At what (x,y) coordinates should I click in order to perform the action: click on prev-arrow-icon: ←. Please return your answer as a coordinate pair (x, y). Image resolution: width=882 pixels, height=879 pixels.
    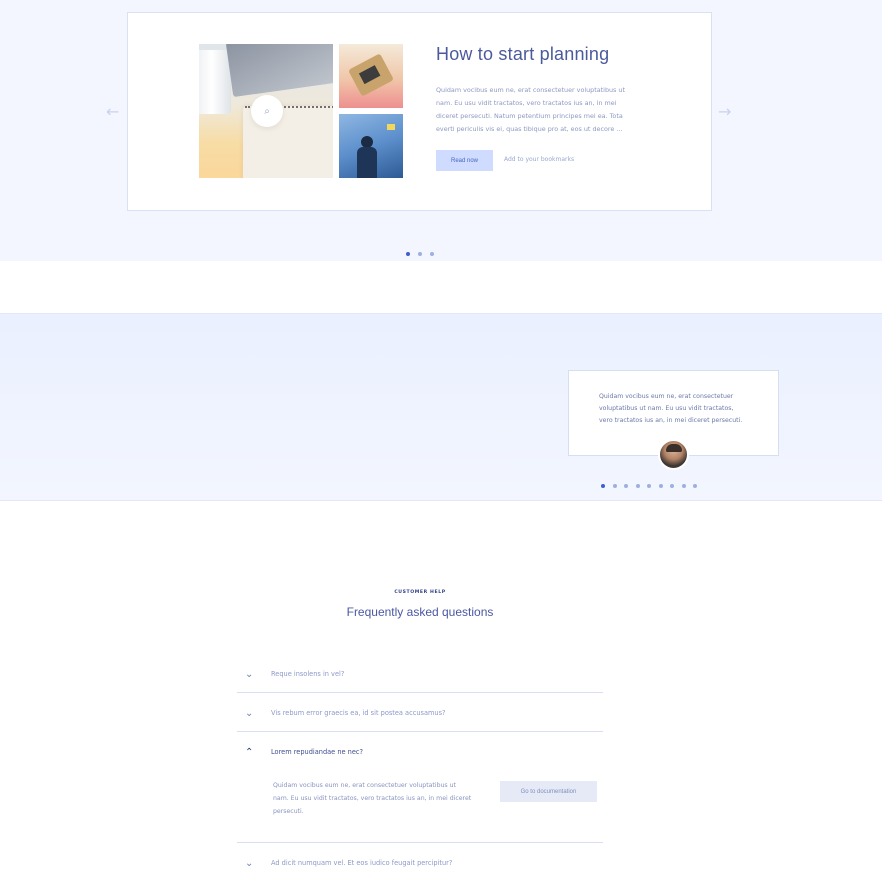
    Looking at the image, I should click on (112, 112).